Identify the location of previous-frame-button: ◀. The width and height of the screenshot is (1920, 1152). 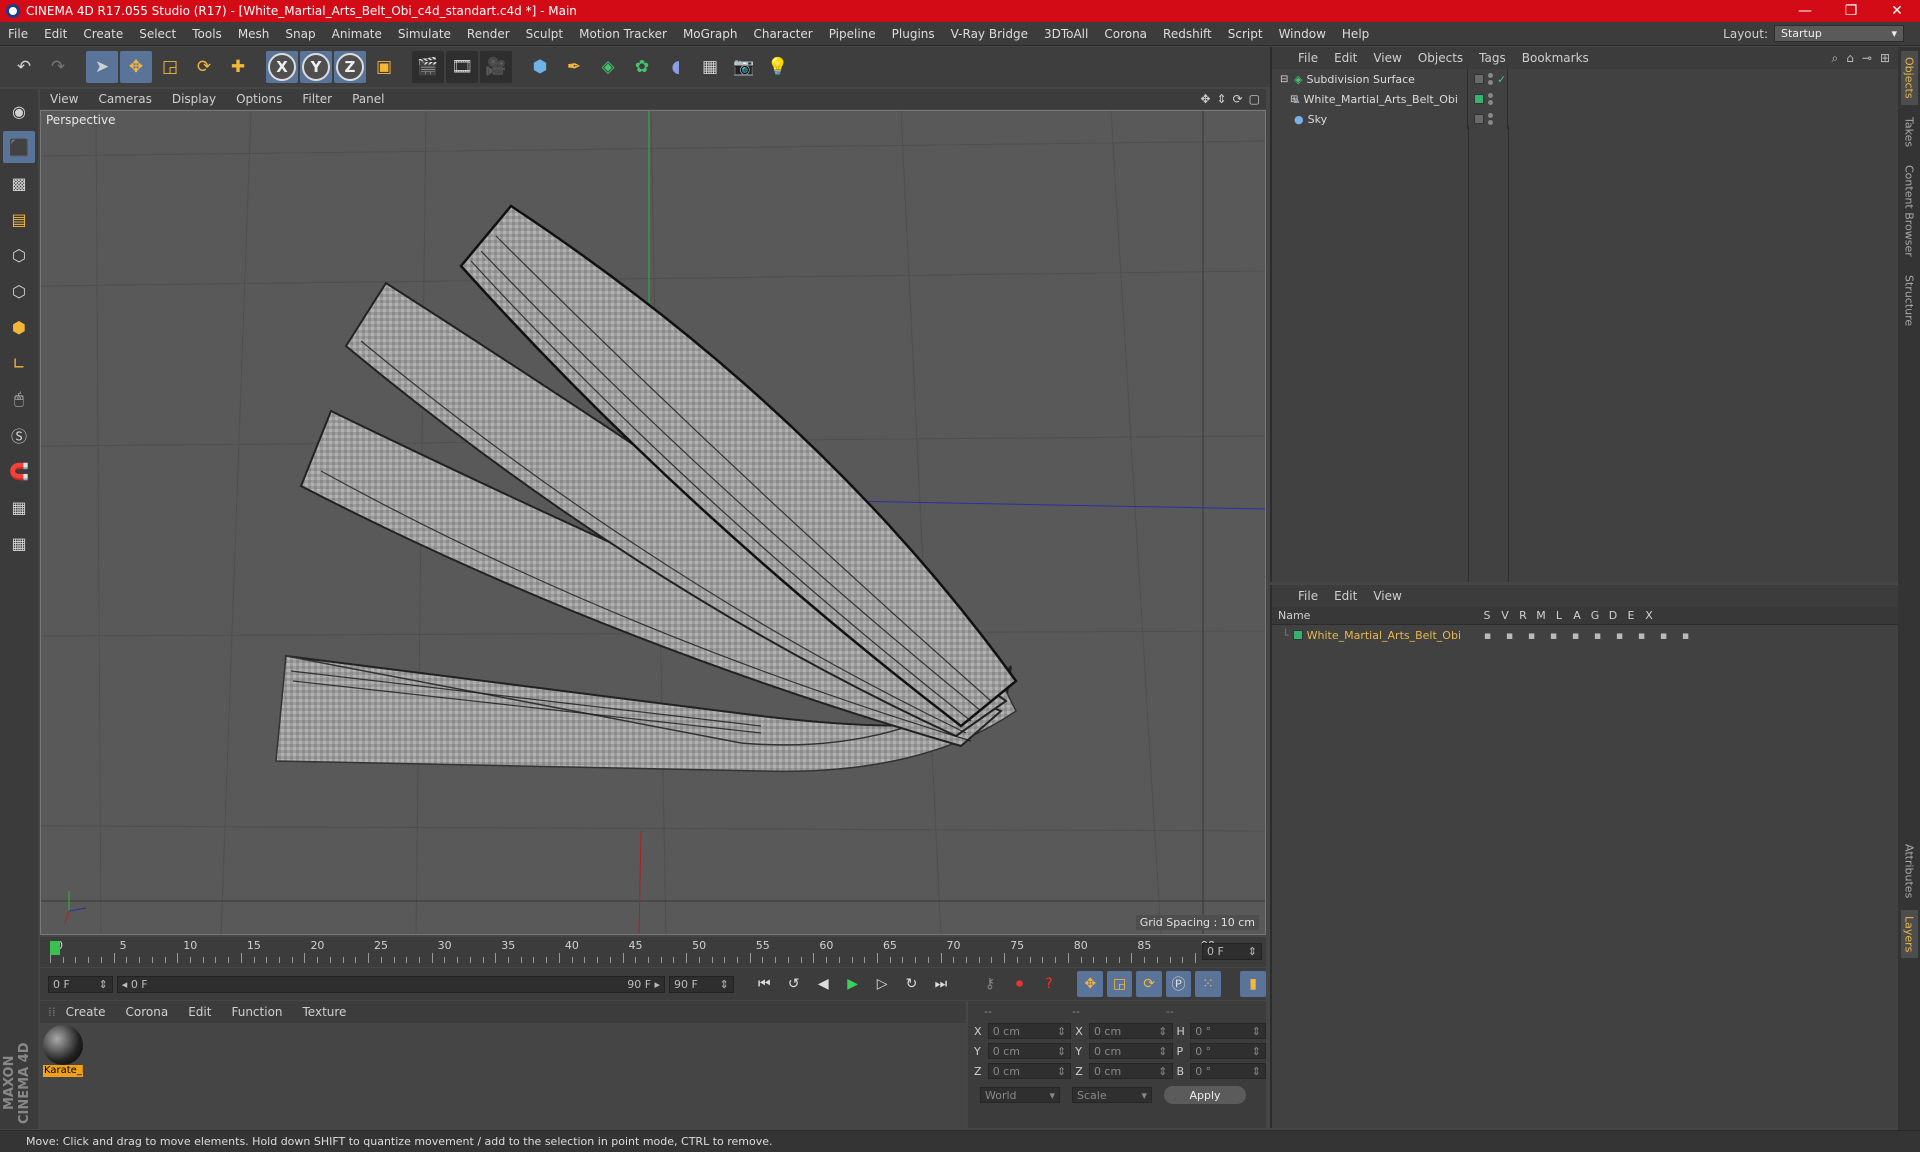
(823, 984).